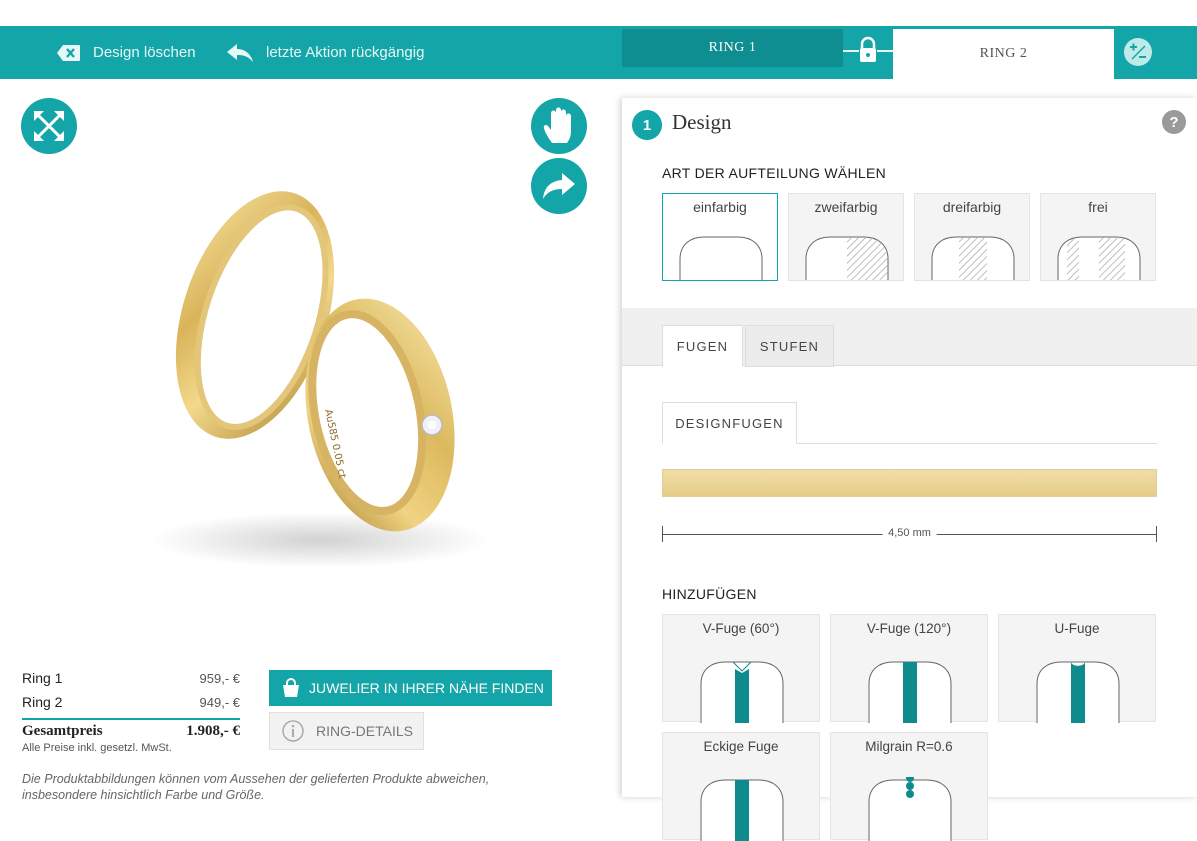  What do you see at coordinates (364, 731) in the screenshot?
I see `ring-details-label: RING-DETAILS` at bounding box center [364, 731].